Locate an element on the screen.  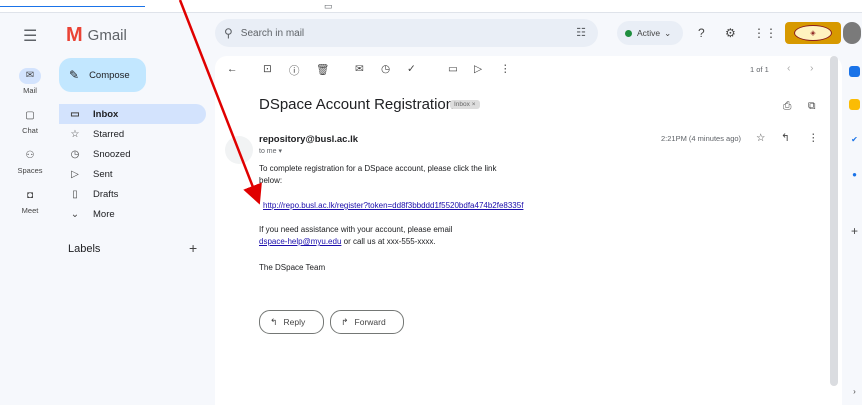
annotation-arrow is located at coordinates (220, 102).